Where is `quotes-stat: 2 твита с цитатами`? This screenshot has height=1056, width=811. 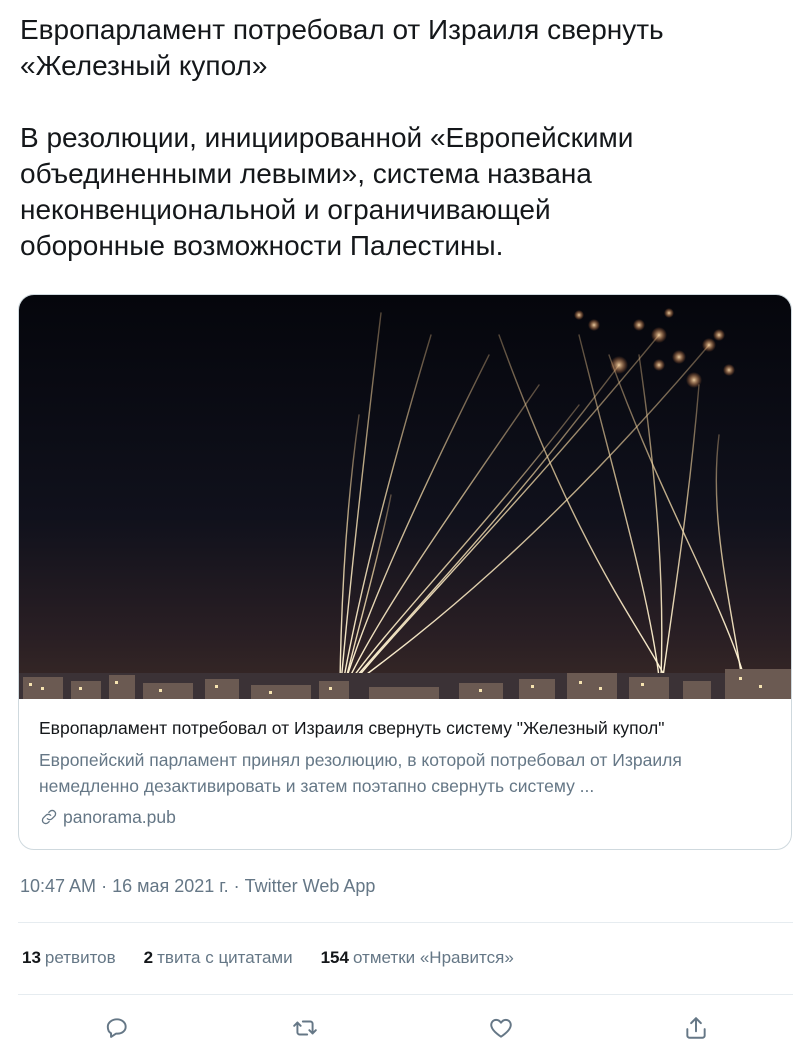
quotes-stat: 2 твита с цитатами is located at coordinates (218, 958).